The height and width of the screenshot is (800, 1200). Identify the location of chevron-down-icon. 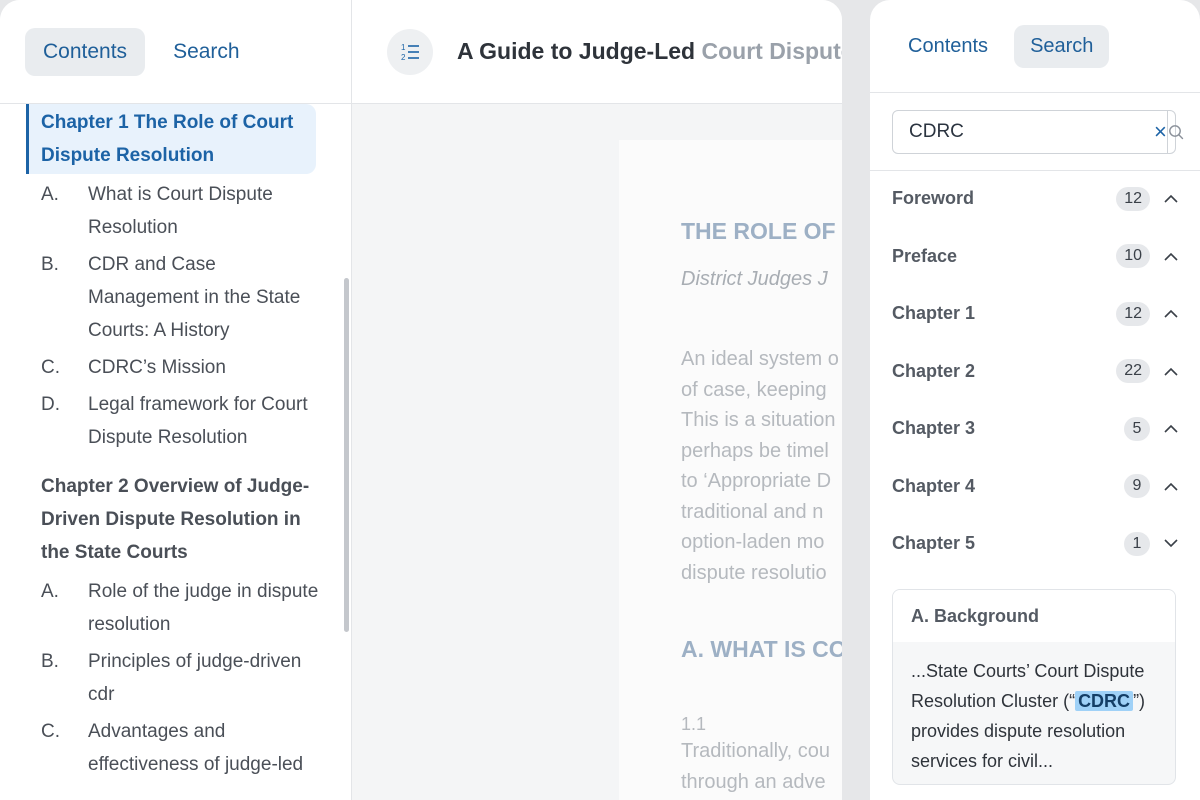
(1171, 544).